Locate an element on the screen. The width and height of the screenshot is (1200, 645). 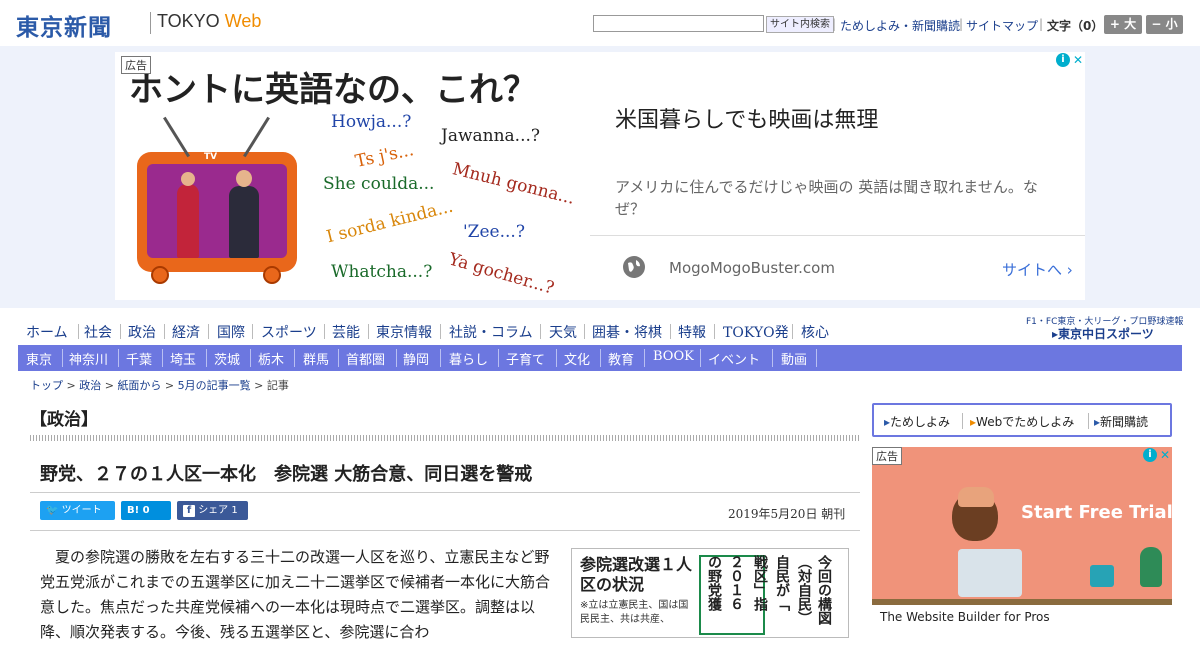
site-search-input is located at coordinates (678, 23).